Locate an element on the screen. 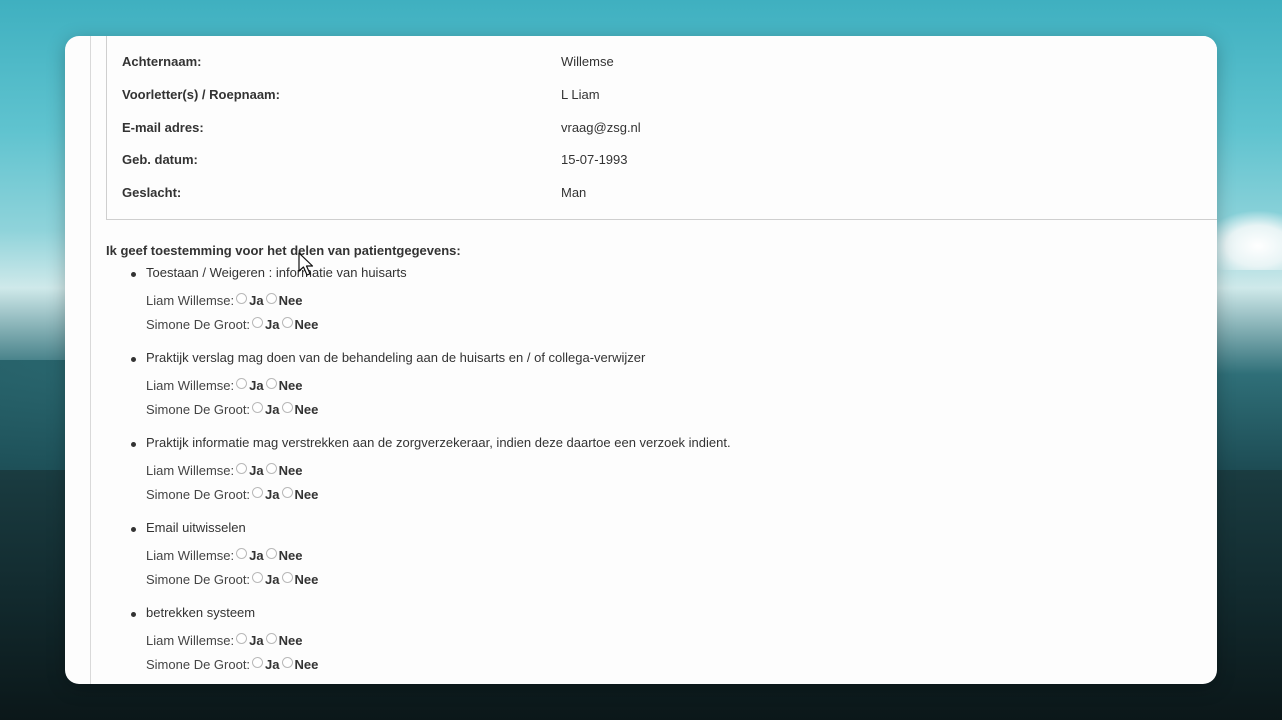 This screenshot has height=720, width=1282. info-row-initials: Voorletter(s) / Roepnaam: L Liam is located at coordinates (662, 98).